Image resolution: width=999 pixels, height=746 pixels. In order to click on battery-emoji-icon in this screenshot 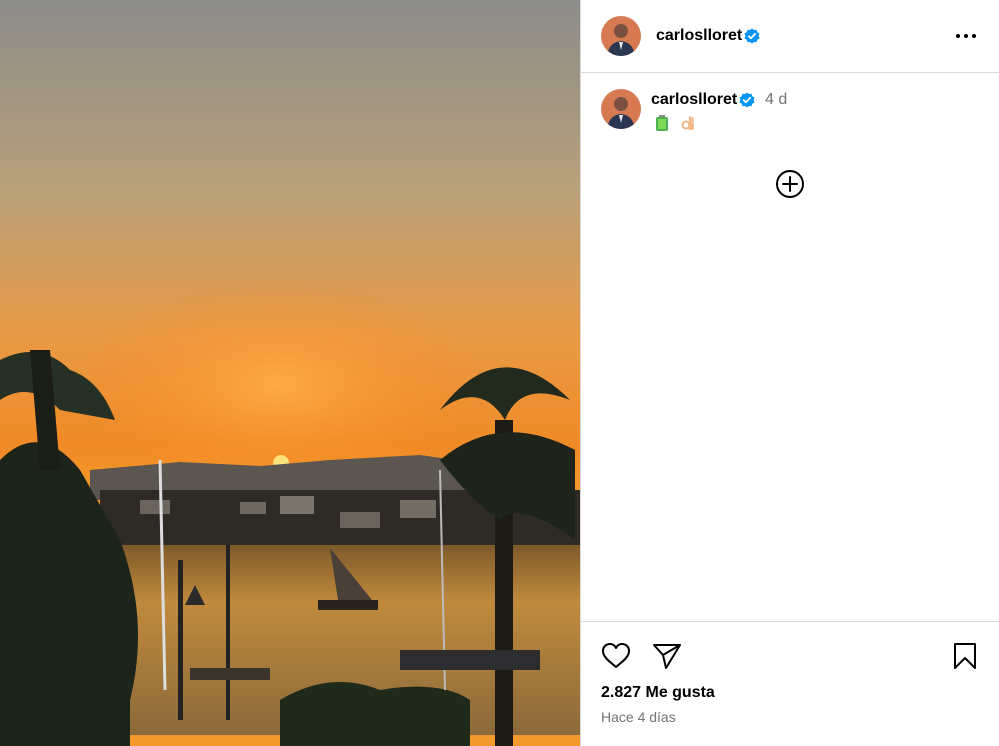, I will do `click(662, 123)`.